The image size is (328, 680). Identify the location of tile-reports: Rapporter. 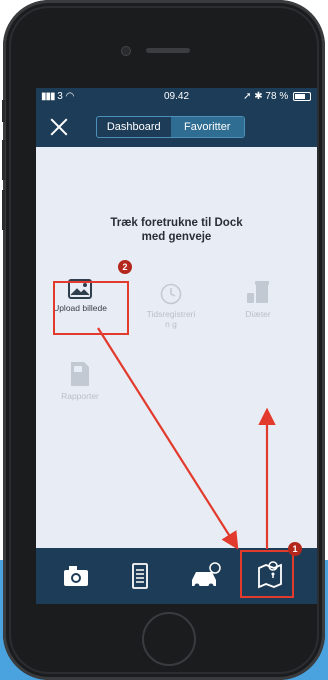
(80, 381).